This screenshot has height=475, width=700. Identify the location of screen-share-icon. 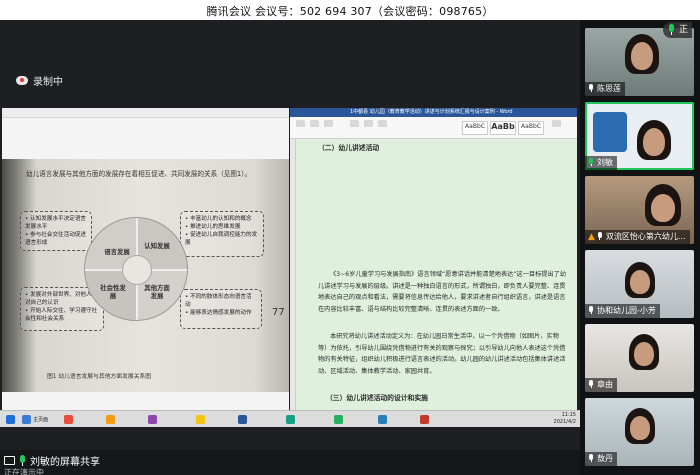
(9, 460).